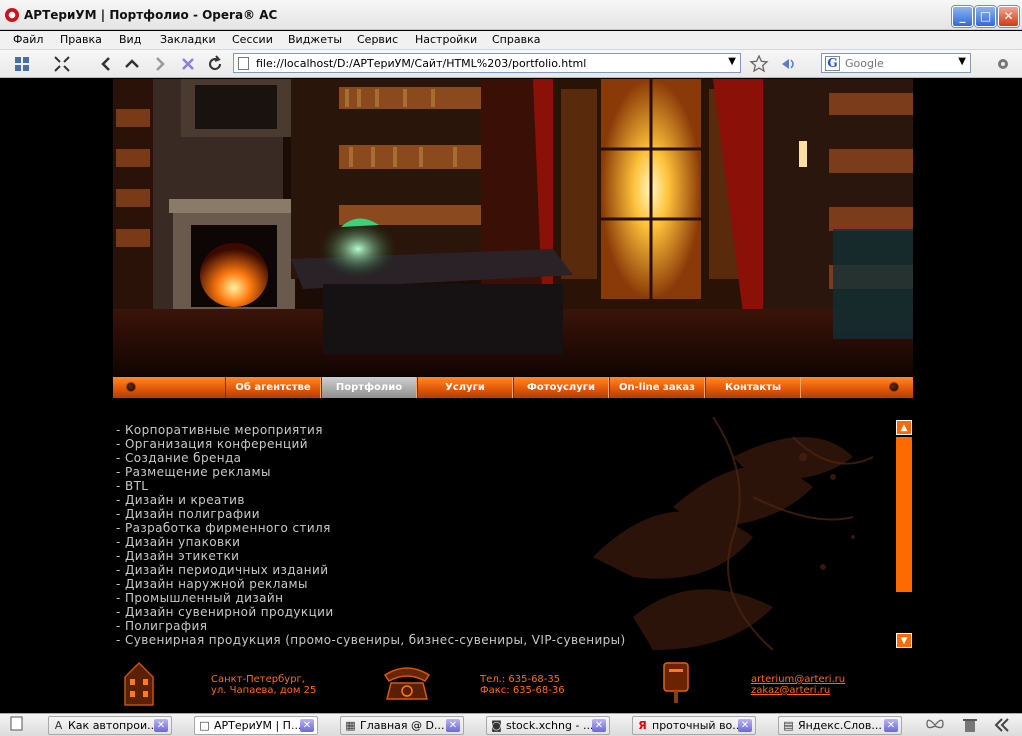 This screenshot has width=1022, height=736. Describe the element at coordinates (369, 387) in the screenshot. I see `nav-portfolio: Портфолио` at that location.